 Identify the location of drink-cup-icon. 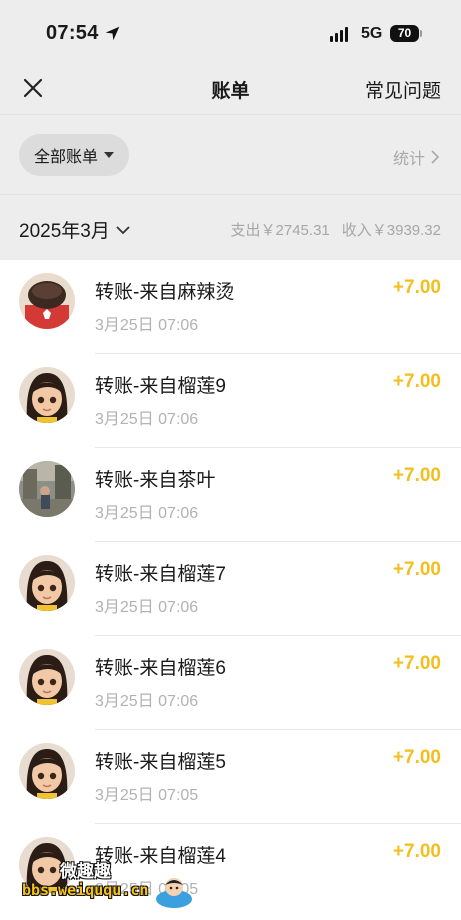
(47, 301).